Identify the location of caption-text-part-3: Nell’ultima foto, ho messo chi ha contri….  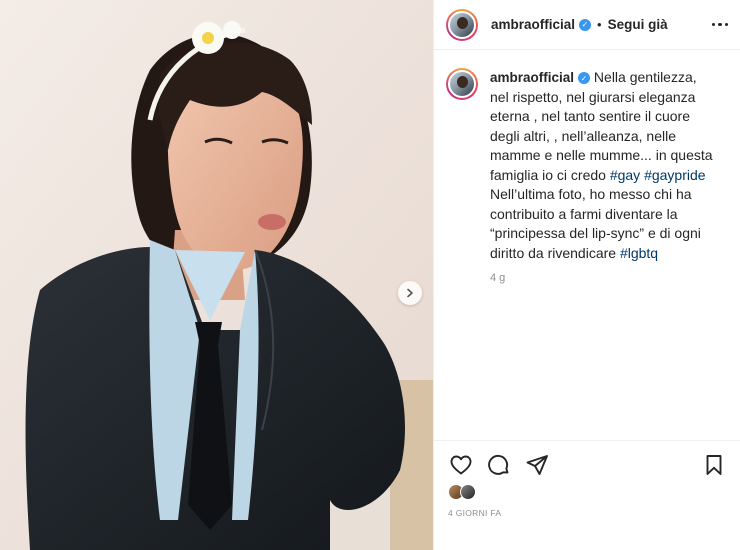
(595, 223).